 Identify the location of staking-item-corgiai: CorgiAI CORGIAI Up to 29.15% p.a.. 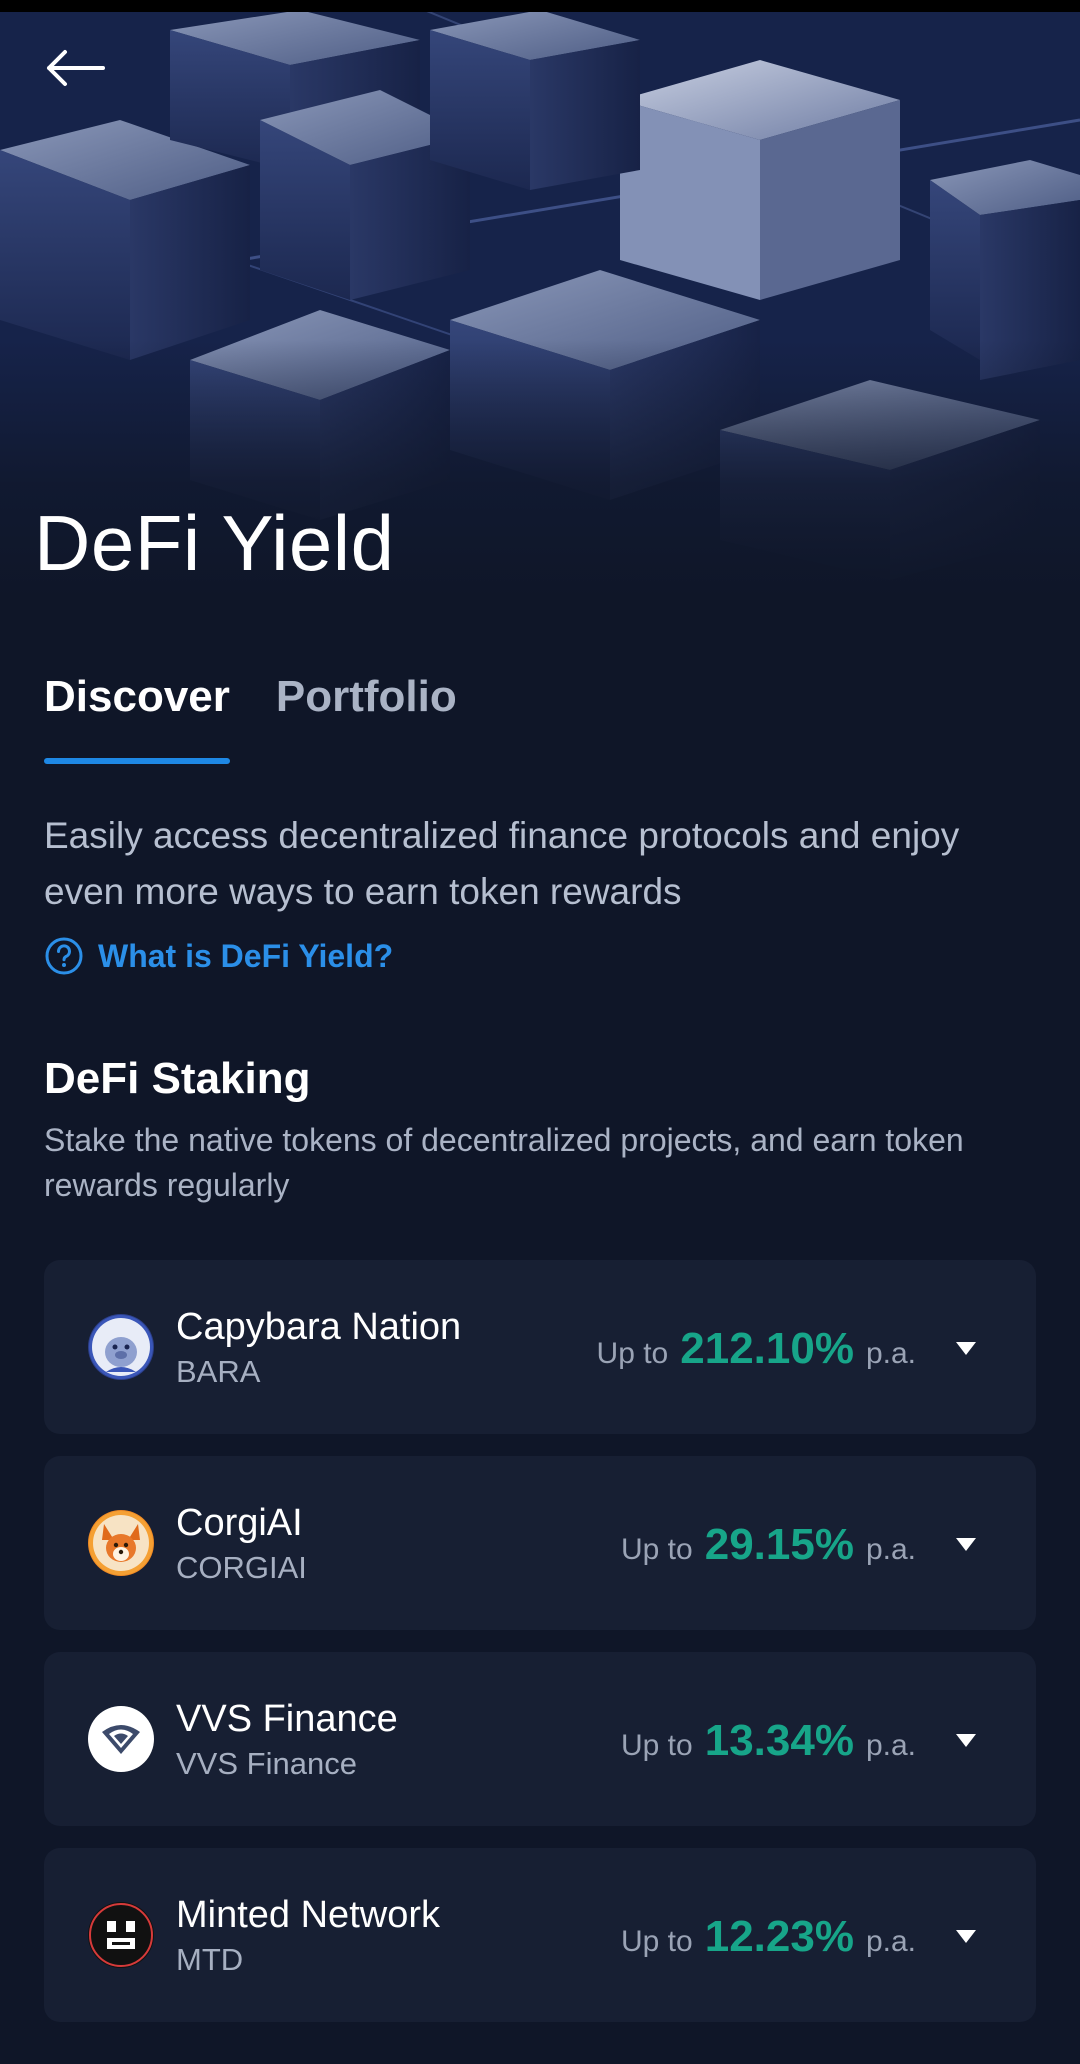
(540, 1543).